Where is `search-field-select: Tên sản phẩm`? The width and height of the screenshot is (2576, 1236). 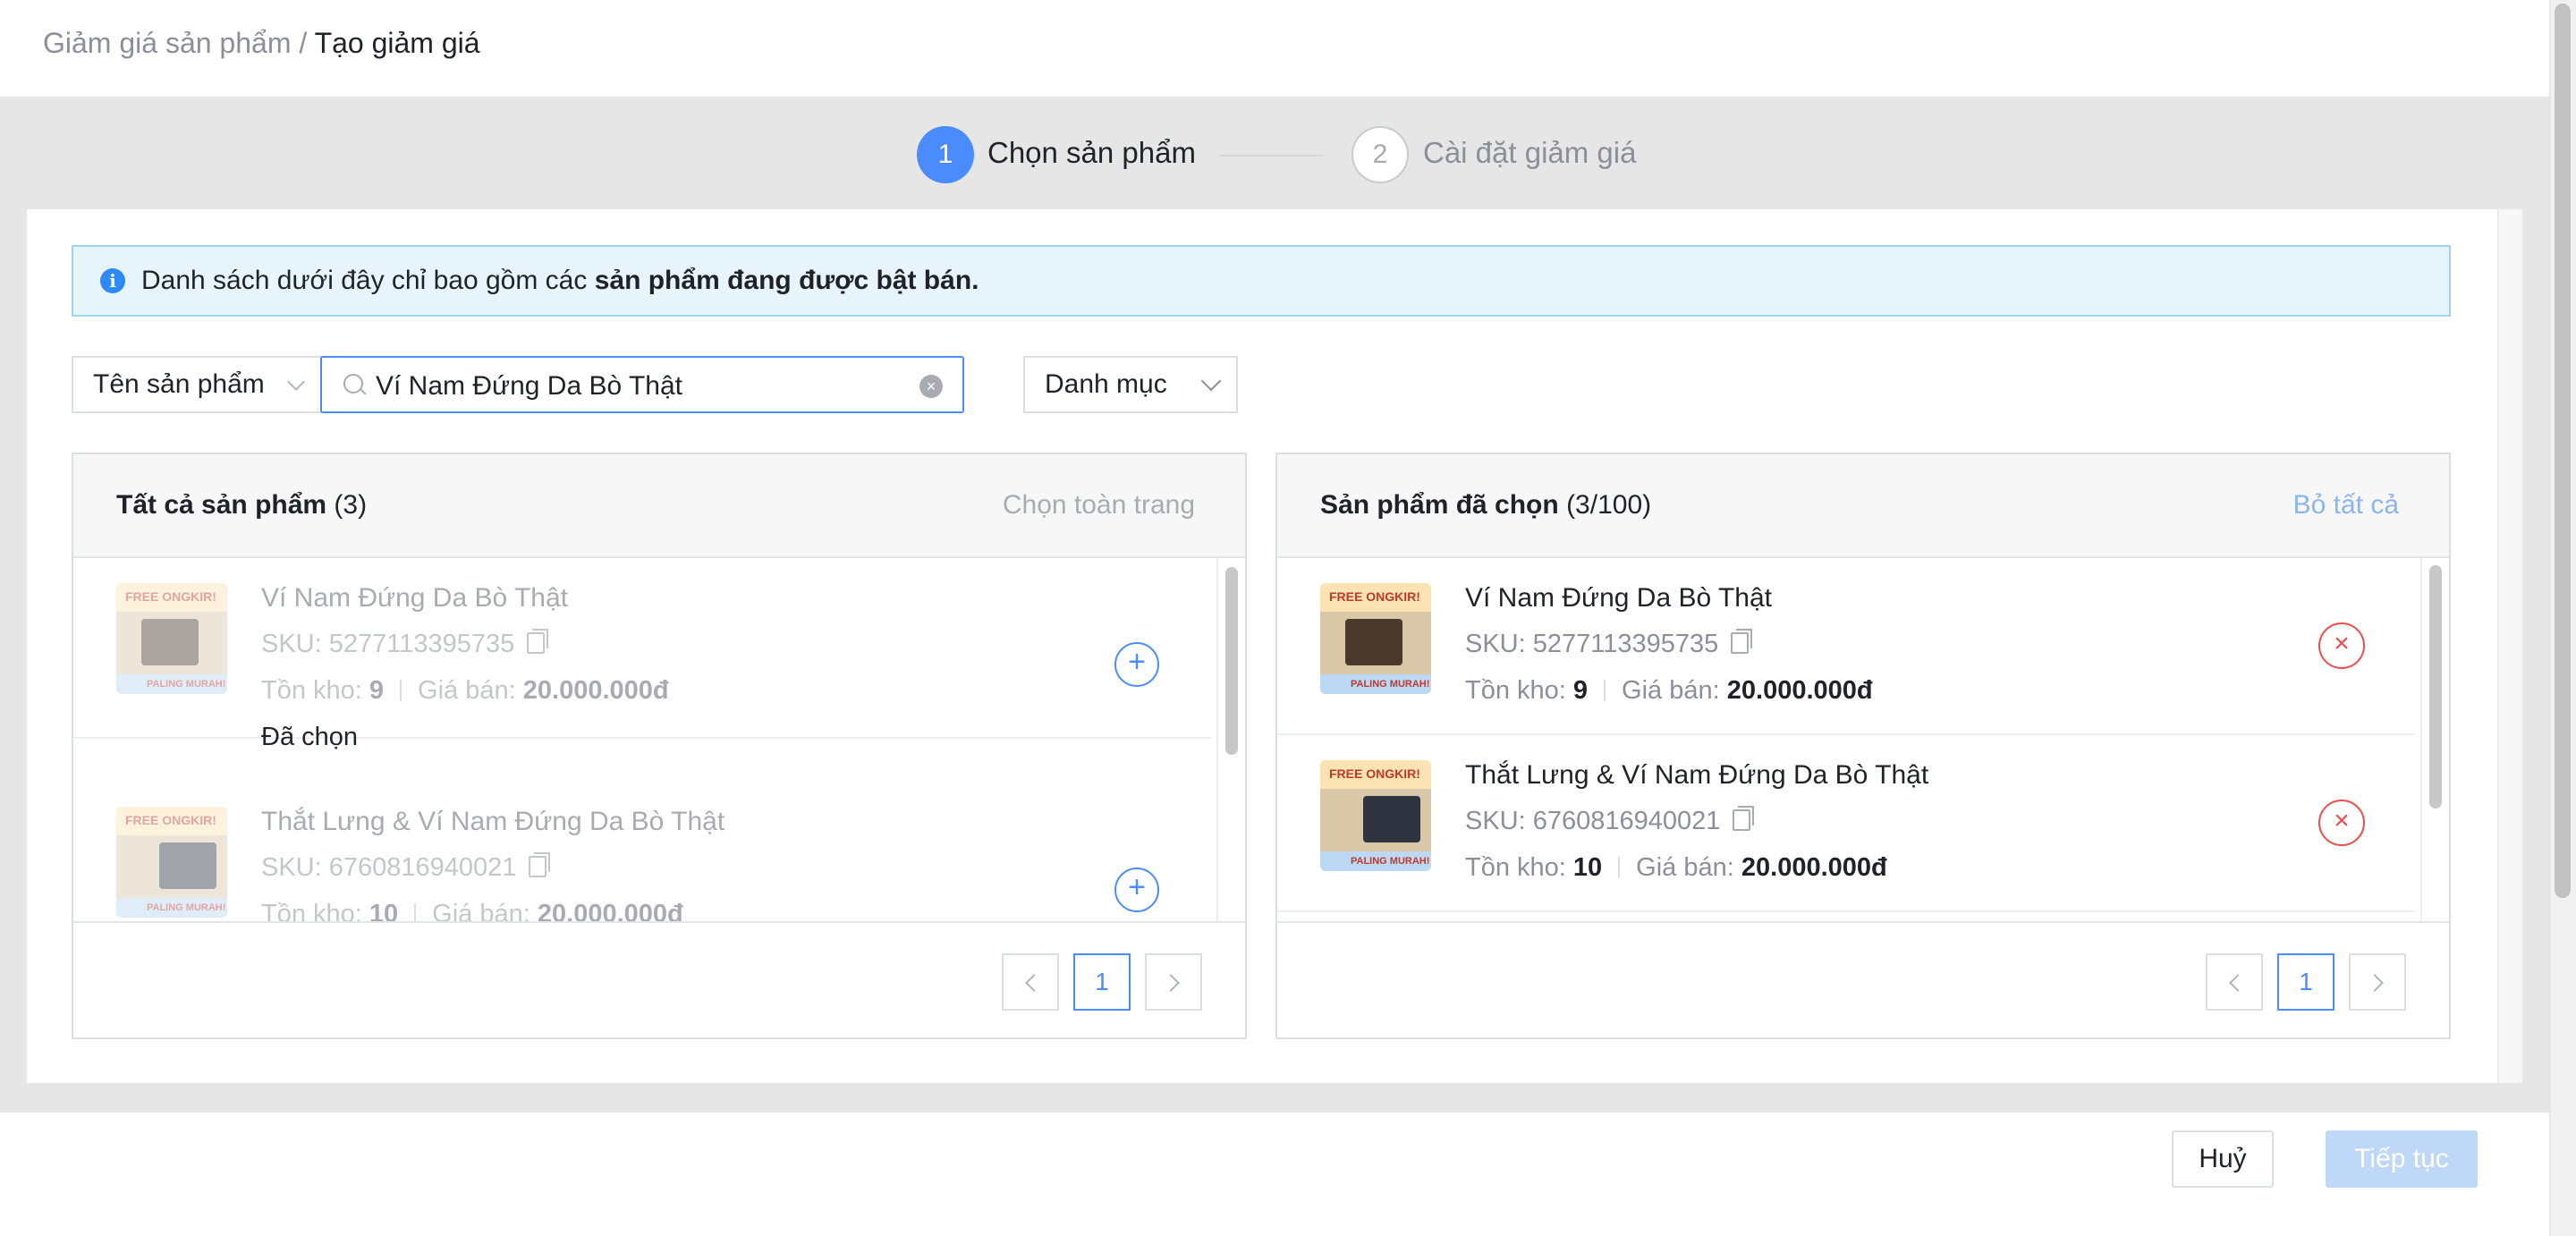
search-field-select: Tên sản phẩm is located at coordinates (197, 385).